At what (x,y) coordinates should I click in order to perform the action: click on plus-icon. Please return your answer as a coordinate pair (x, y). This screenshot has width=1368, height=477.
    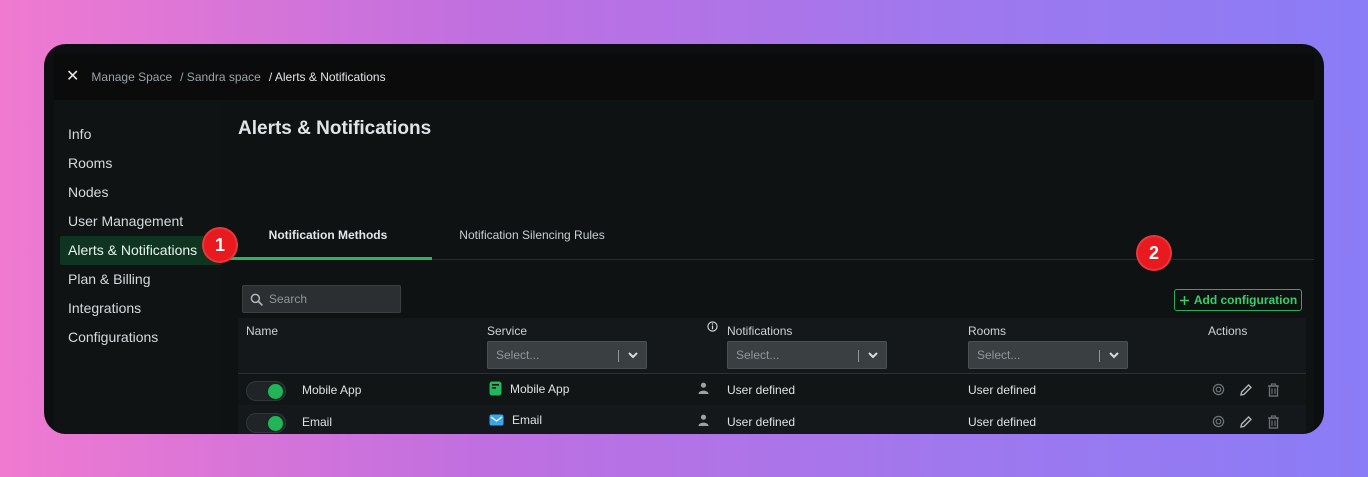
    Looking at the image, I should click on (1184, 300).